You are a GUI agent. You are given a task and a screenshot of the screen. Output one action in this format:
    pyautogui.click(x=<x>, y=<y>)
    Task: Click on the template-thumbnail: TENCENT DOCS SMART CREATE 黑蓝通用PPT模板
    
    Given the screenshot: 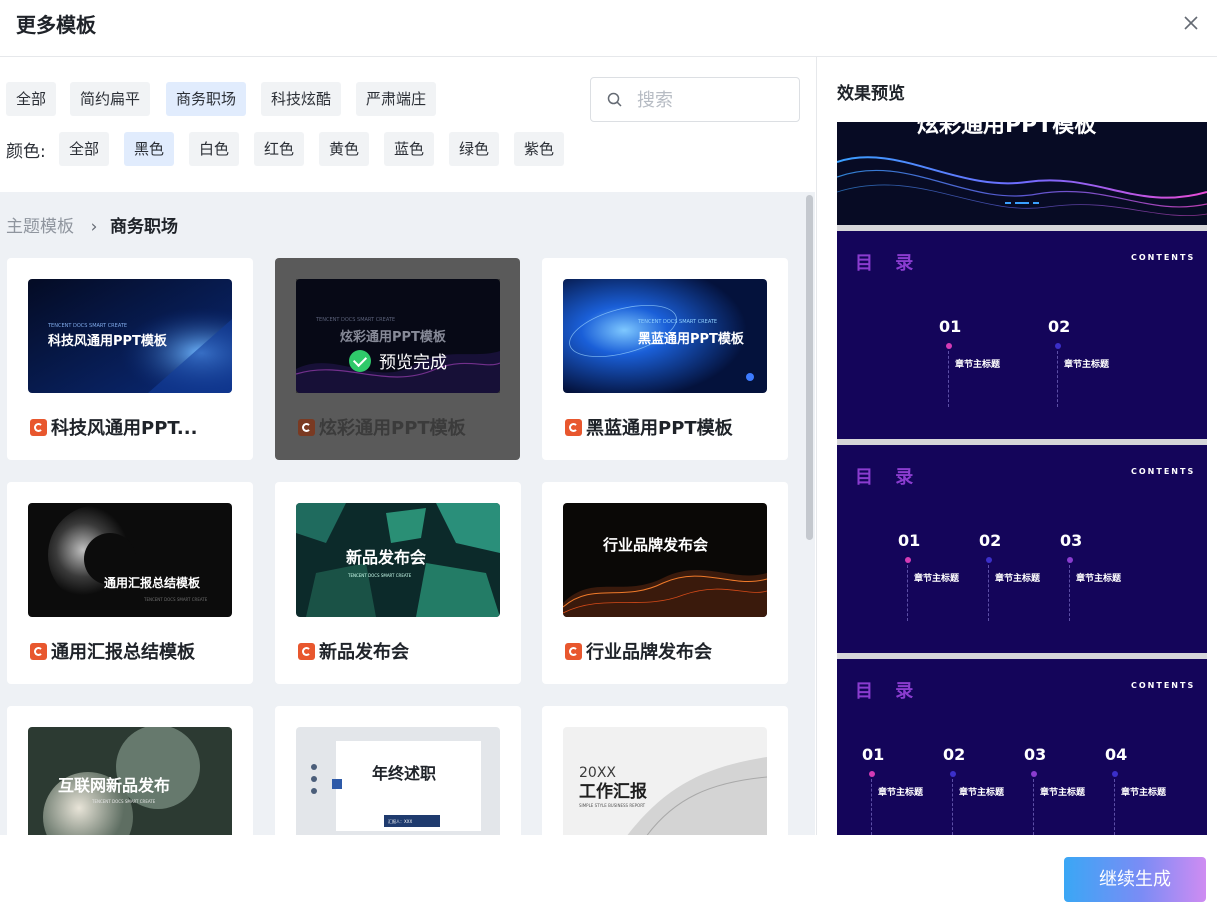 What is the action you would take?
    pyautogui.click(x=665, y=336)
    